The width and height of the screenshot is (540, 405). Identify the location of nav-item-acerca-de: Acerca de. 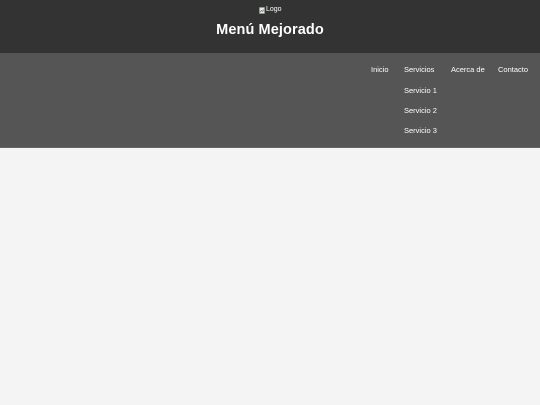
(468, 70).